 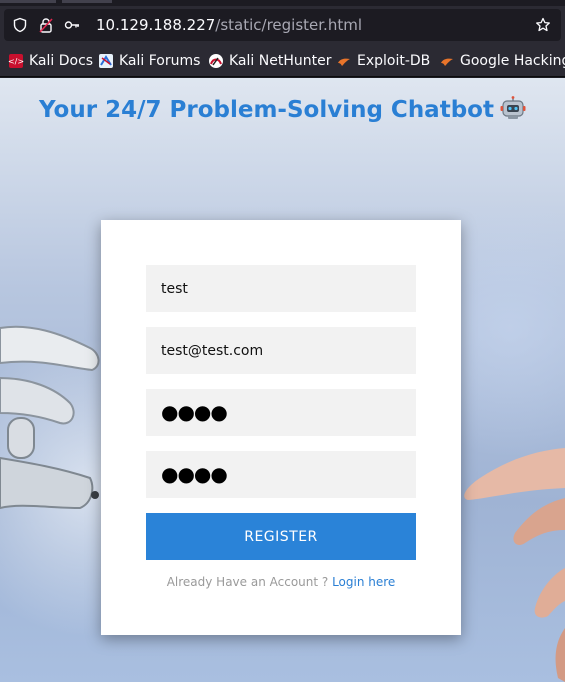 I want to click on login-prompt: Already Have an Account ? Login here, so click(x=281, y=582).